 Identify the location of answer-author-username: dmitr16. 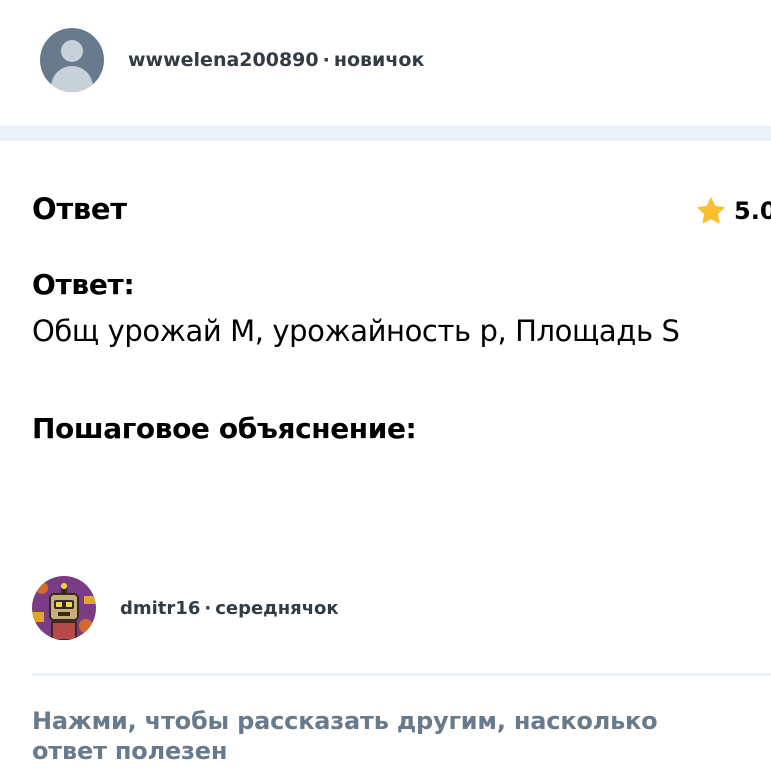
(160, 608).